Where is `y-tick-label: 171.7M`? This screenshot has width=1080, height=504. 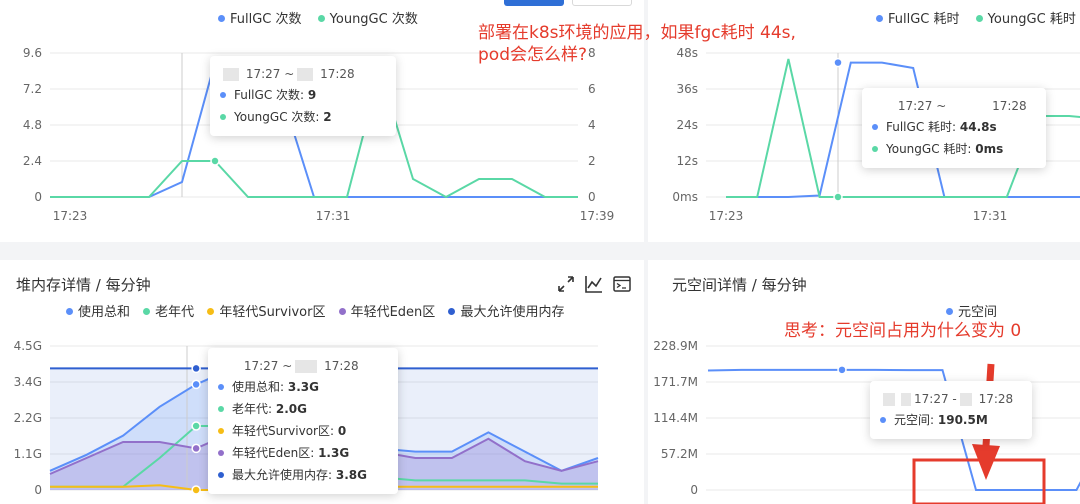 y-tick-label: 171.7M is located at coordinates (675, 382).